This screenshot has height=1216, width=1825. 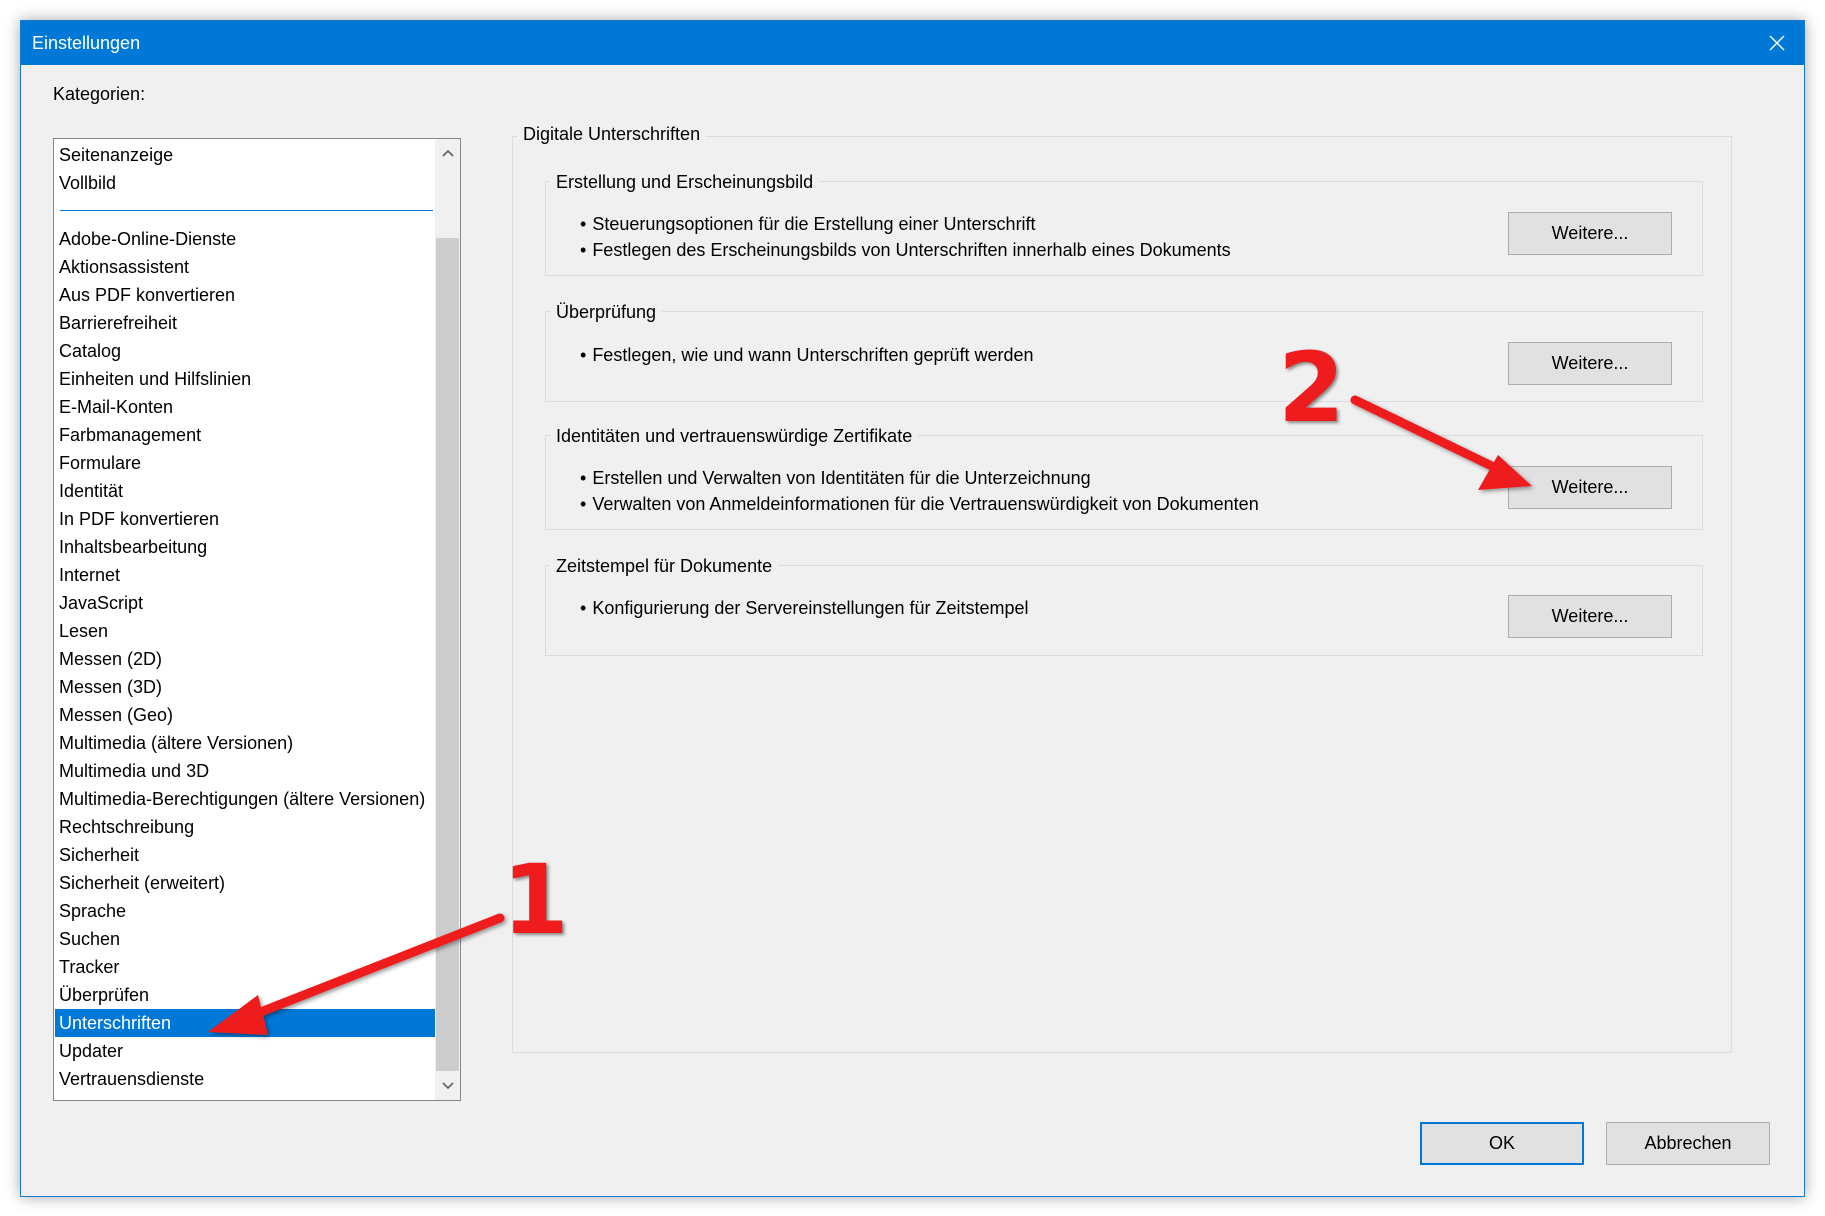 What do you see at coordinates (245, 519) in the screenshot?
I see `list-item: In PDF konvertieren` at bounding box center [245, 519].